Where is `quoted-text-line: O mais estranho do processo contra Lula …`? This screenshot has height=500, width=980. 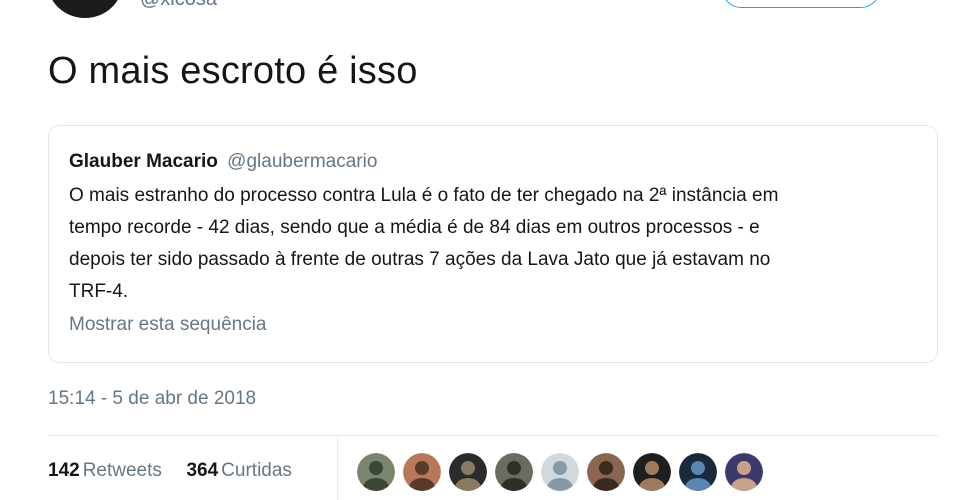 quoted-text-line: O mais estranho do processo contra Lula … is located at coordinates (424, 195).